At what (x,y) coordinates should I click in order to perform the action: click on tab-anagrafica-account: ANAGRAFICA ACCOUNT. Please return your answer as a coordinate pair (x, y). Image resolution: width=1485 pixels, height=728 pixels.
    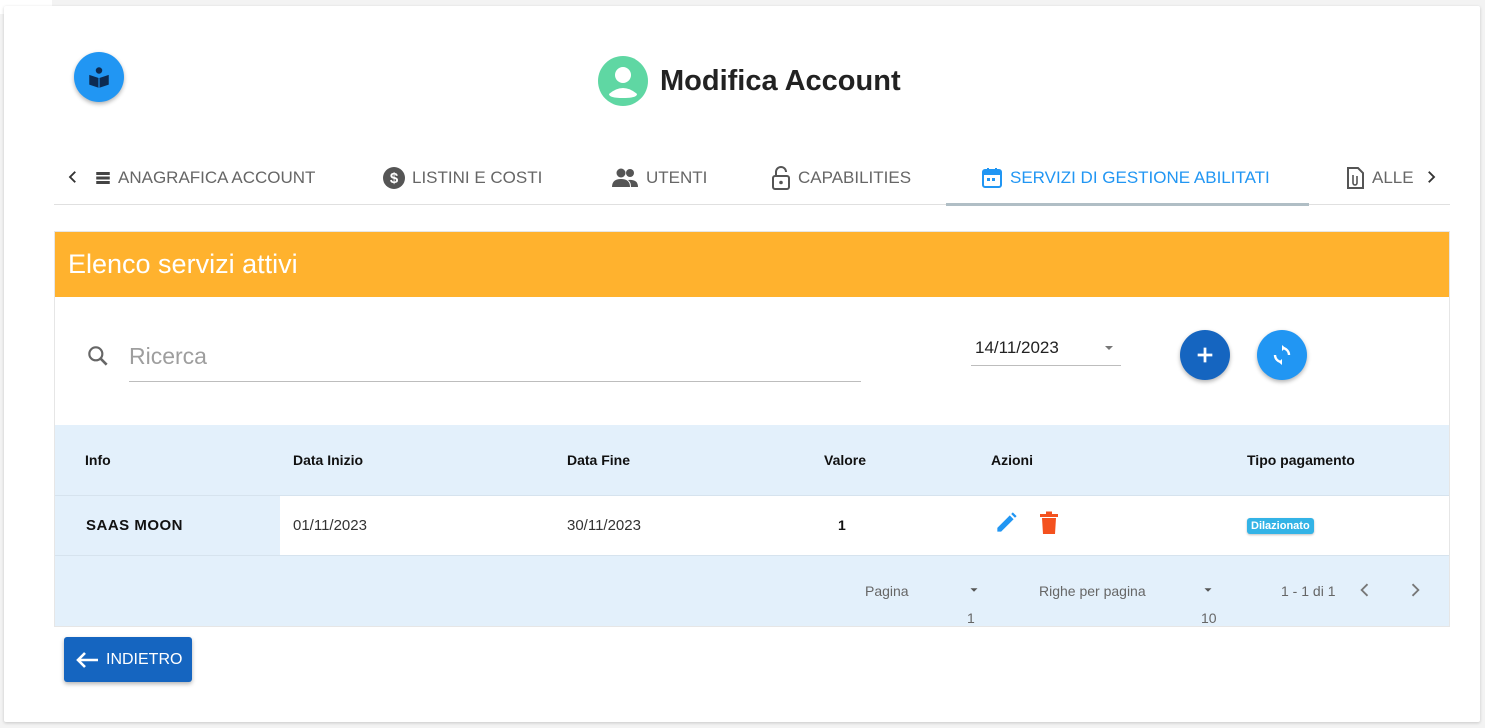
    Looking at the image, I should click on (204, 177).